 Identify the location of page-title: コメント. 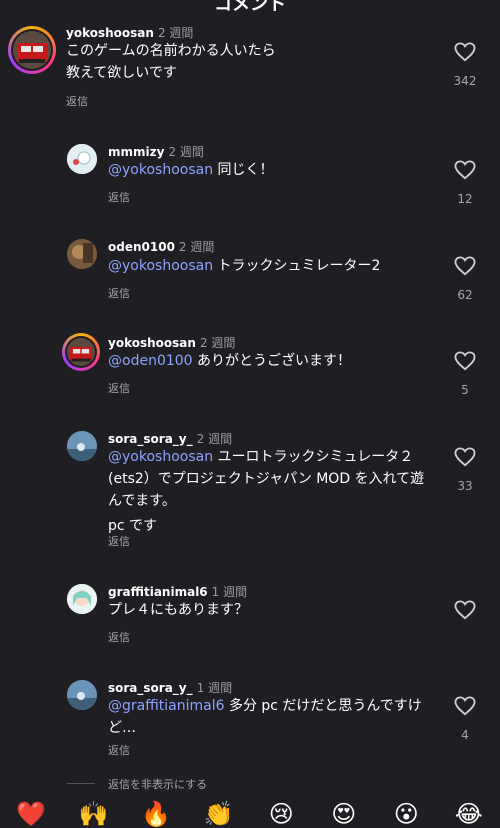
(250, 7).